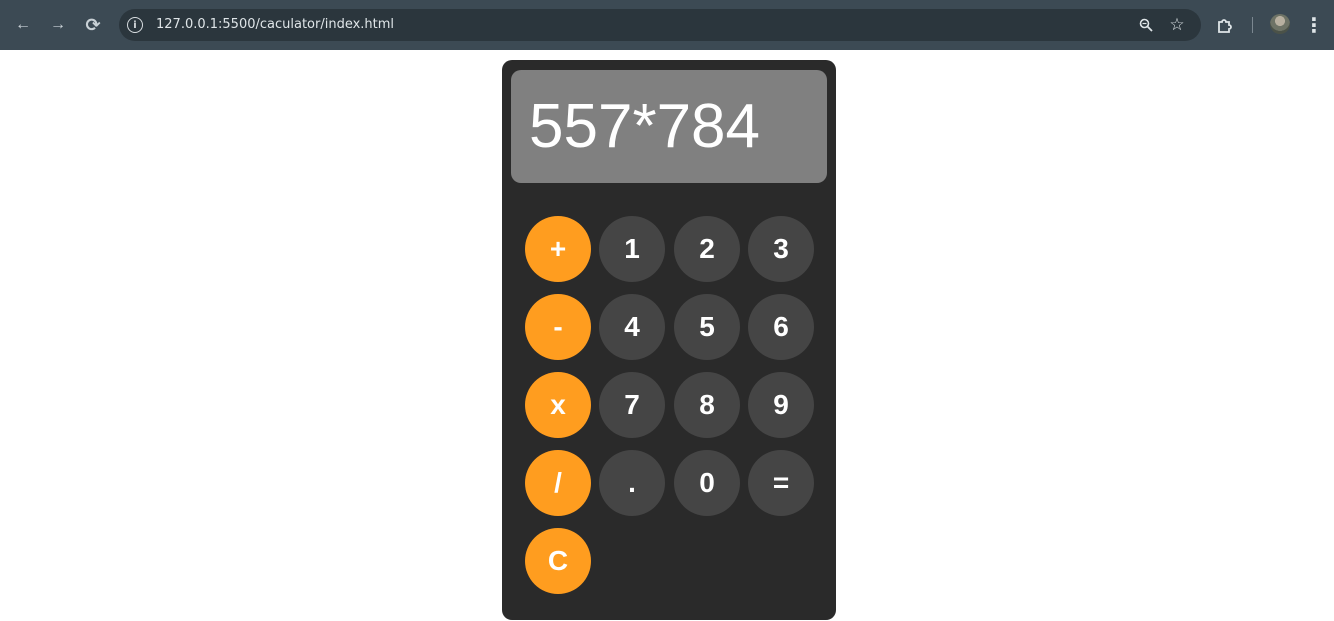  I want to click on reload-icon: ⟳, so click(93, 24).